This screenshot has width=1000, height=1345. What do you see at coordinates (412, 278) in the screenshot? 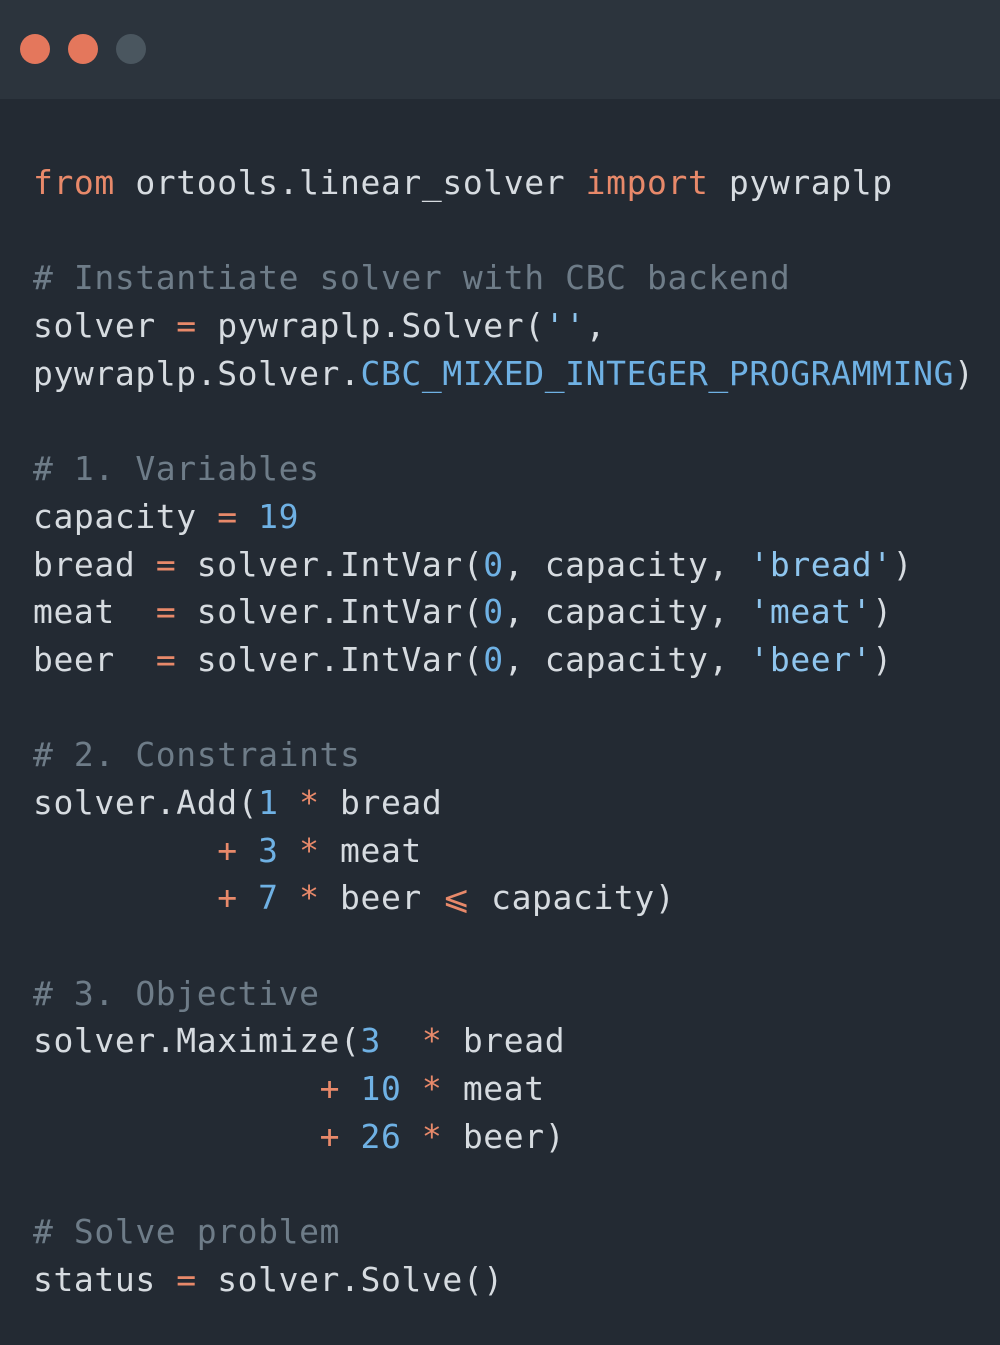
I see `code-token-comment: # Instantiate solver with CBC backend` at bounding box center [412, 278].